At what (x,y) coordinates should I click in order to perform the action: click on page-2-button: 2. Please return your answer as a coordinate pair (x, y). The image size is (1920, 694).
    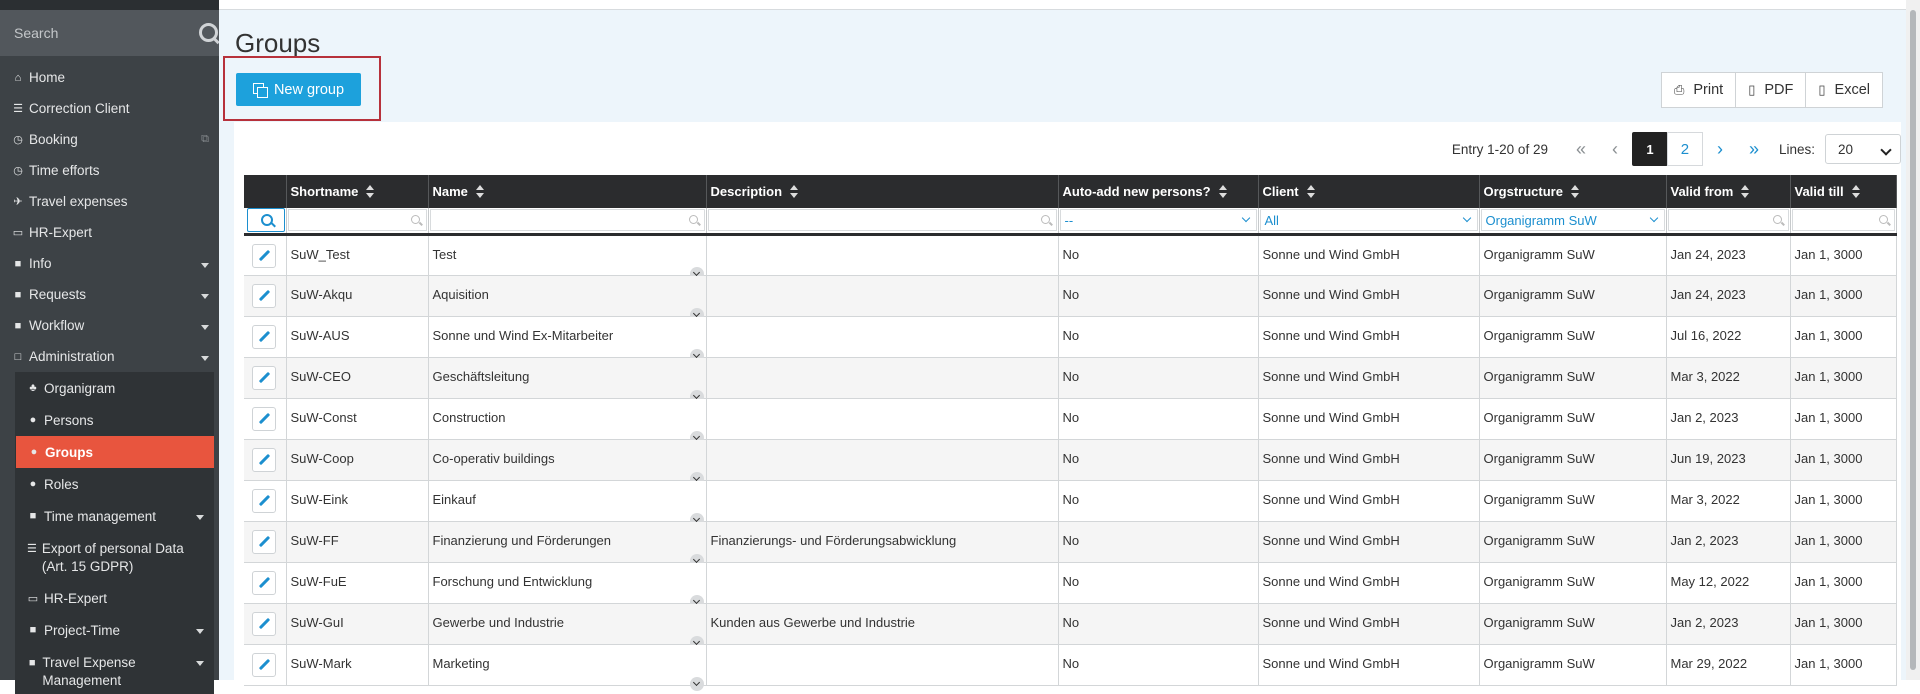
    Looking at the image, I should click on (1684, 149).